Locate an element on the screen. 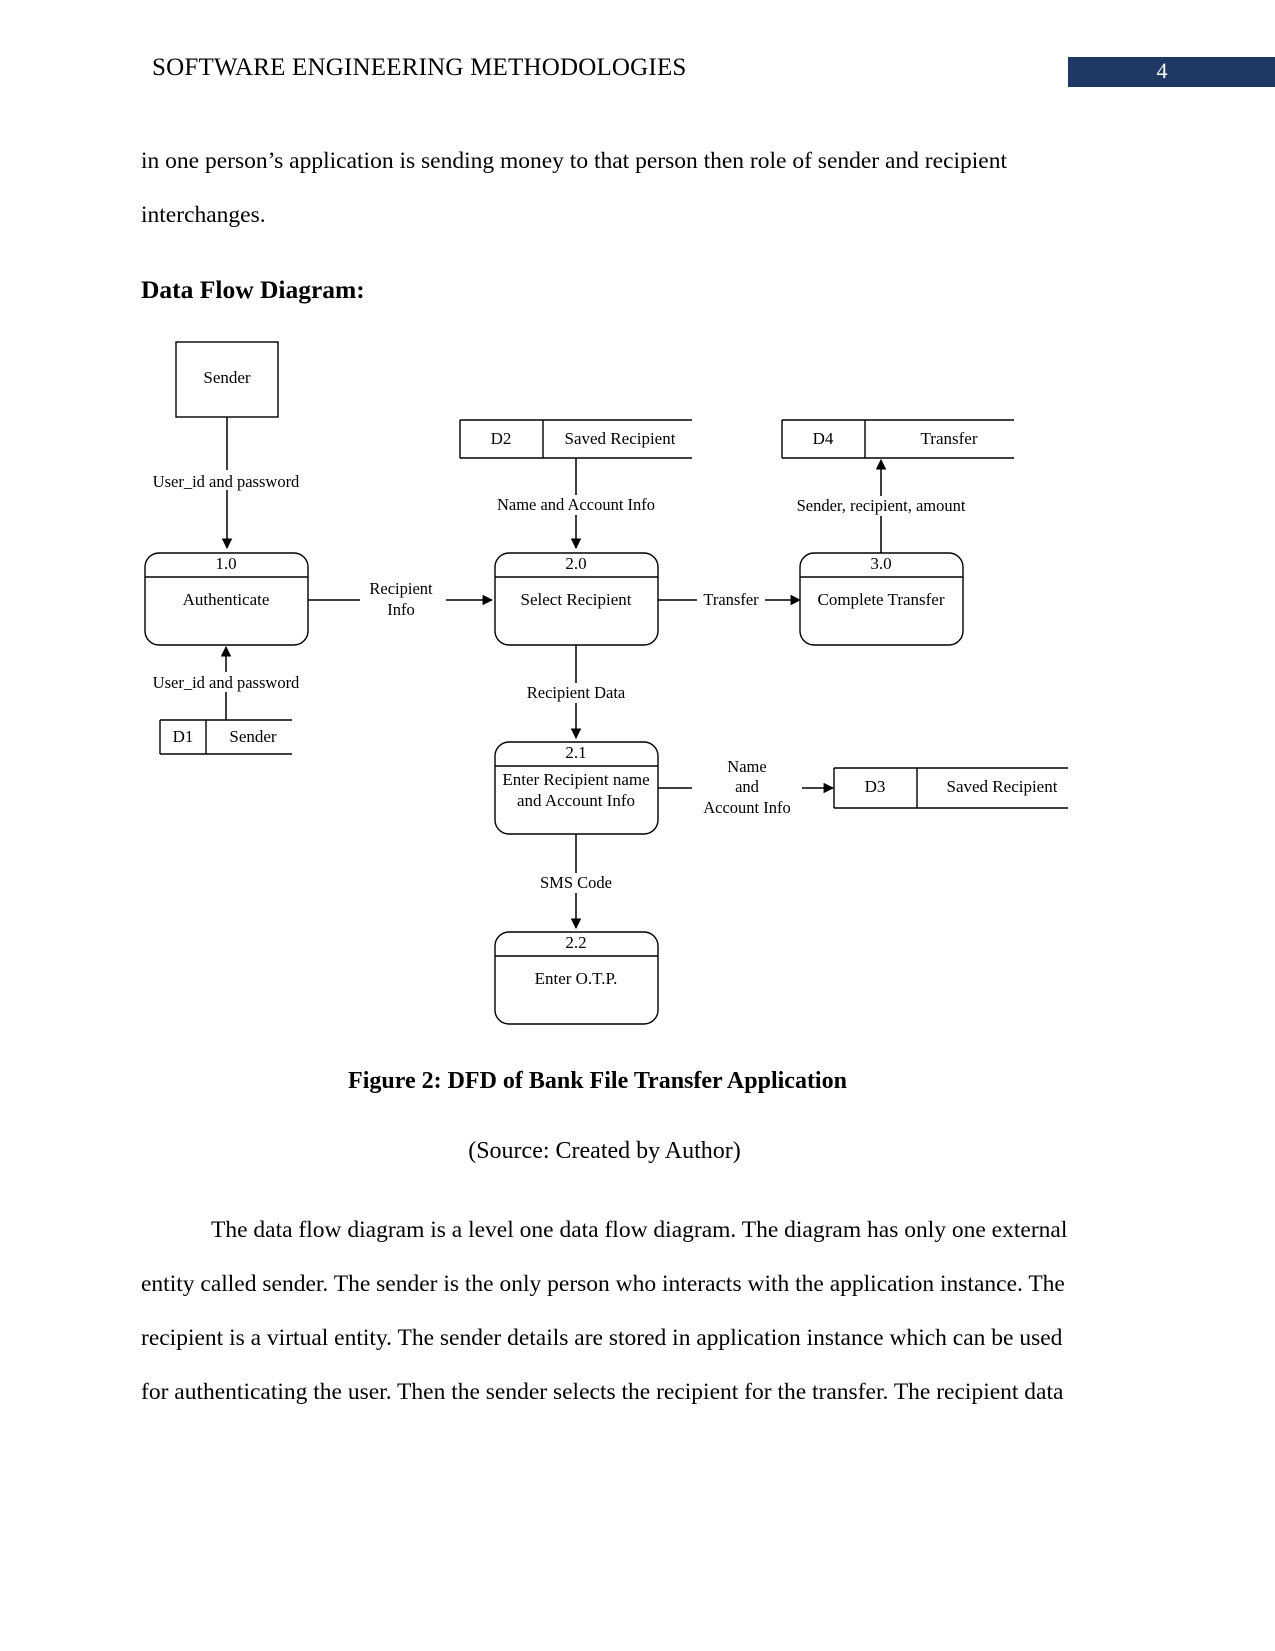 Image resolution: width=1275 pixels, height=1651 pixels. process-2-2-enter-otp: 2.2 Enter O.T.P. is located at coordinates (576, 978).